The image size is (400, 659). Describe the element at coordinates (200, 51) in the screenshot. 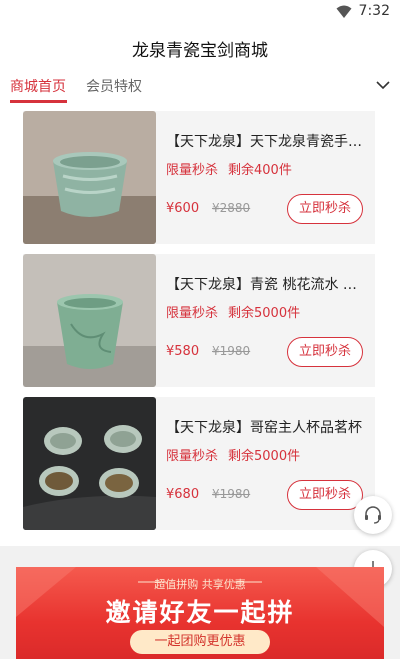

I see `page-title: 龙泉青瓷宝剑商城` at that location.